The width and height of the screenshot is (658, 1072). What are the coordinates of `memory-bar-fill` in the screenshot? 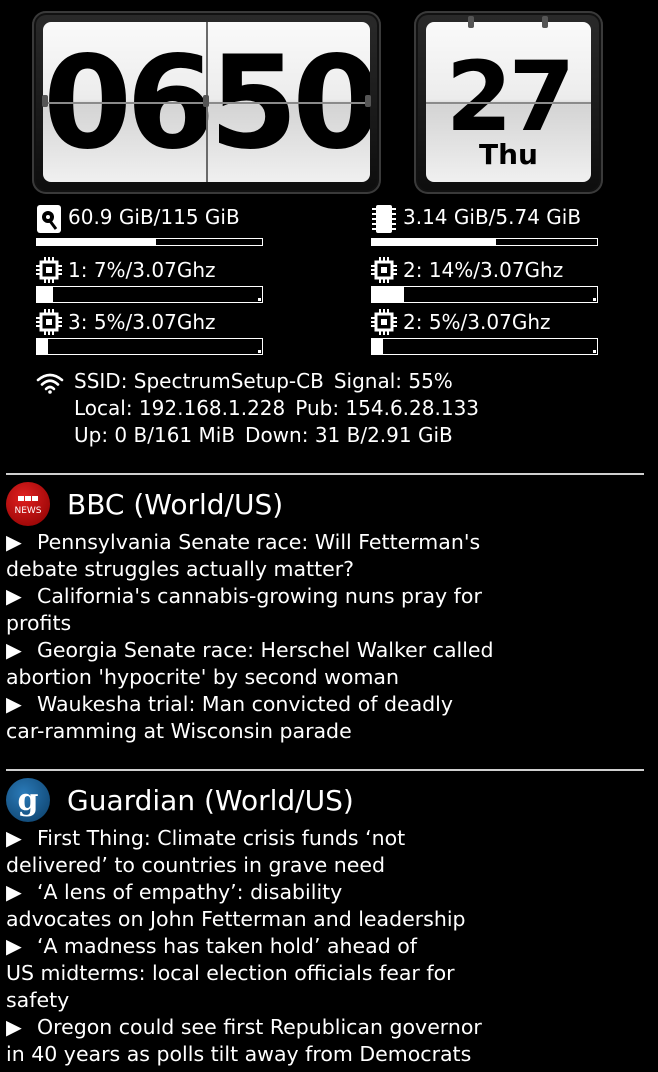 It's located at (434, 242).